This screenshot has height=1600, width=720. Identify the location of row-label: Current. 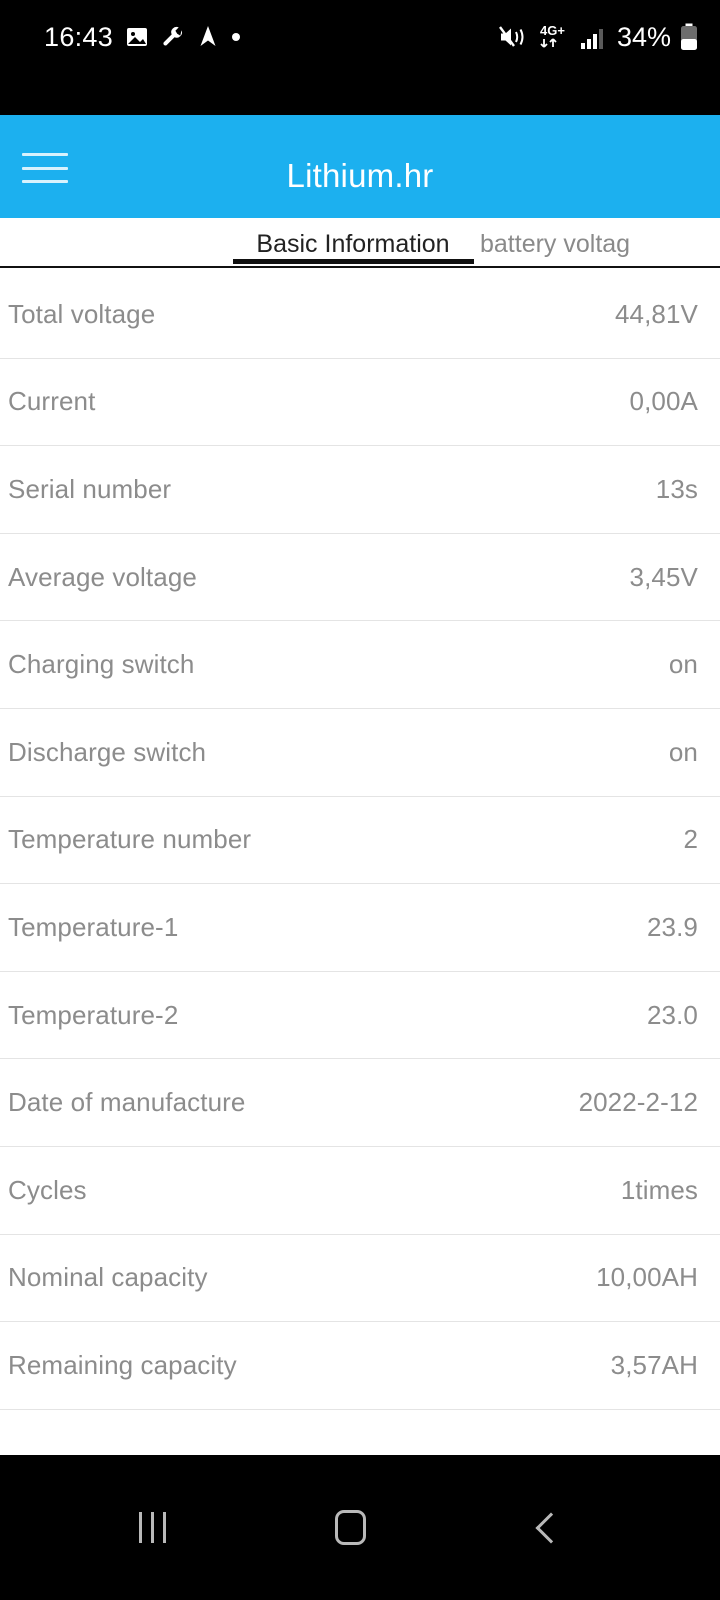
(52, 401).